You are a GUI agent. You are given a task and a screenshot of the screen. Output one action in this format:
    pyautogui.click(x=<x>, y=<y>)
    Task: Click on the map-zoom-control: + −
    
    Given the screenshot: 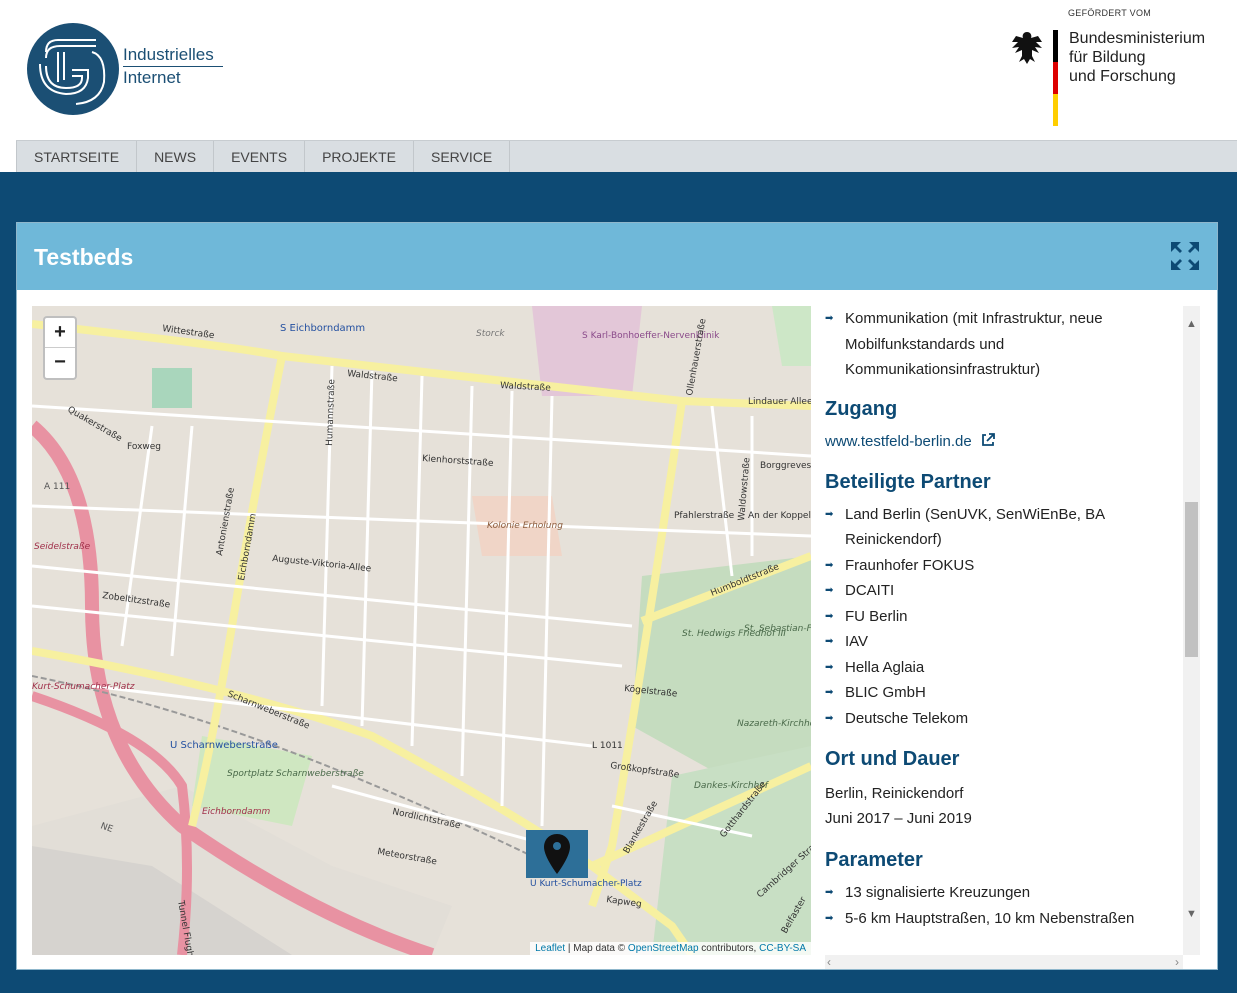 What is the action you would take?
    pyautogui.click(x=60, y=348)
    